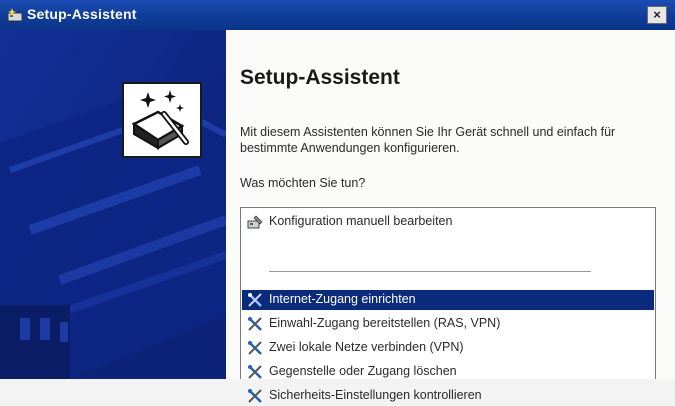  What do you see at coordinates (657, 15) in the screenshot?
I see `close-button: ×` at bounding box center [657, 15].